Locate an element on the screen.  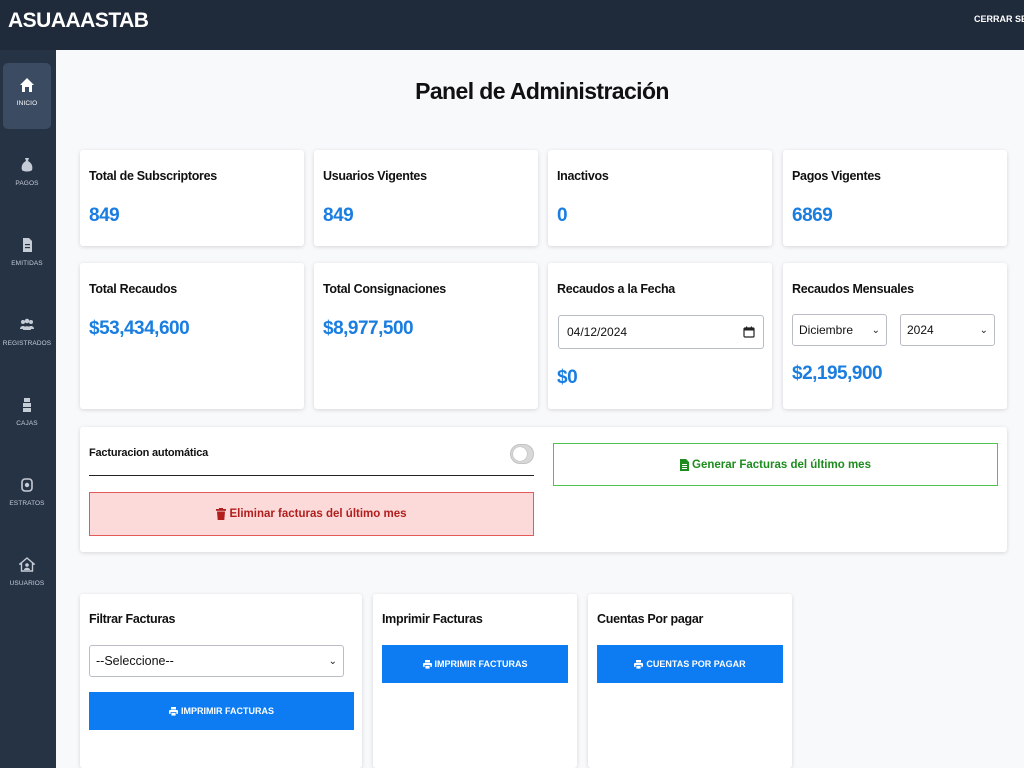
stat-value: 6869 is located at coordinates (812, 215).